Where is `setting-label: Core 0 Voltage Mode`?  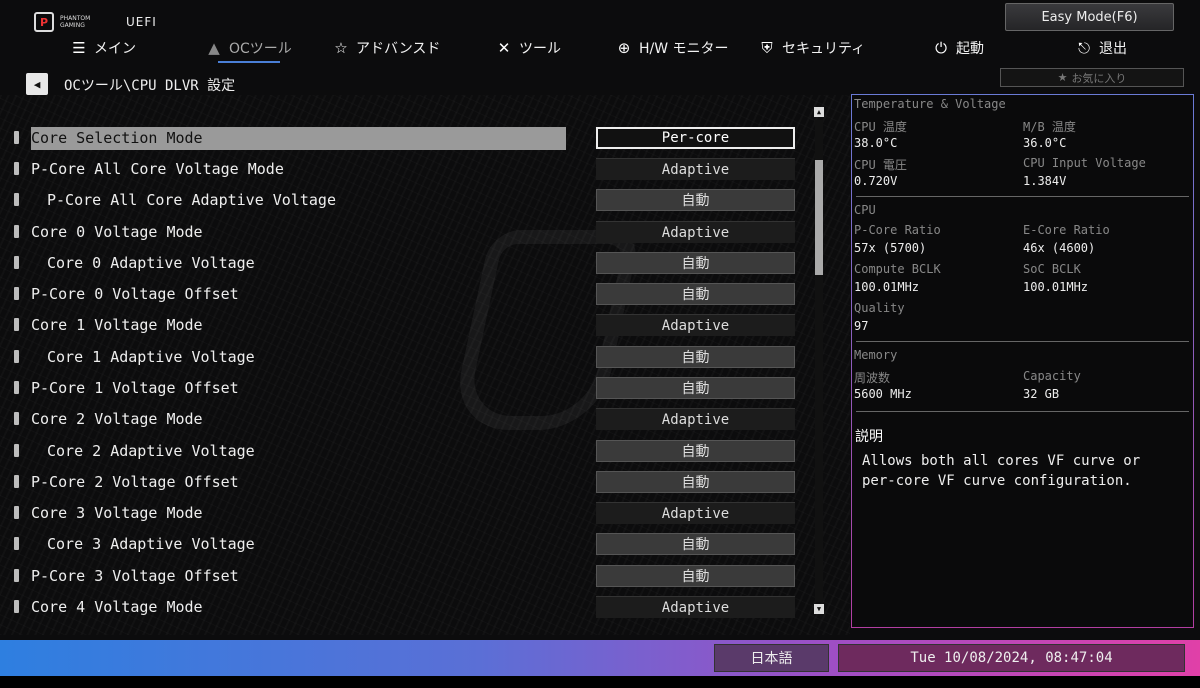
setting-label: Core 0 Voltage Mode is located at coordinates (117, 232).